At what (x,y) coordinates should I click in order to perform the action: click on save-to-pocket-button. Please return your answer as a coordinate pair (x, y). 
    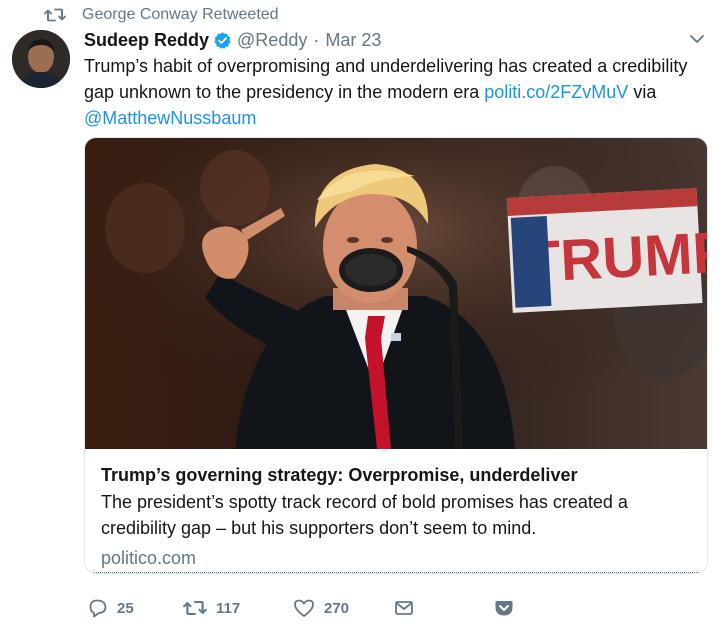
    Looking at the image, I should click on (504, 608).